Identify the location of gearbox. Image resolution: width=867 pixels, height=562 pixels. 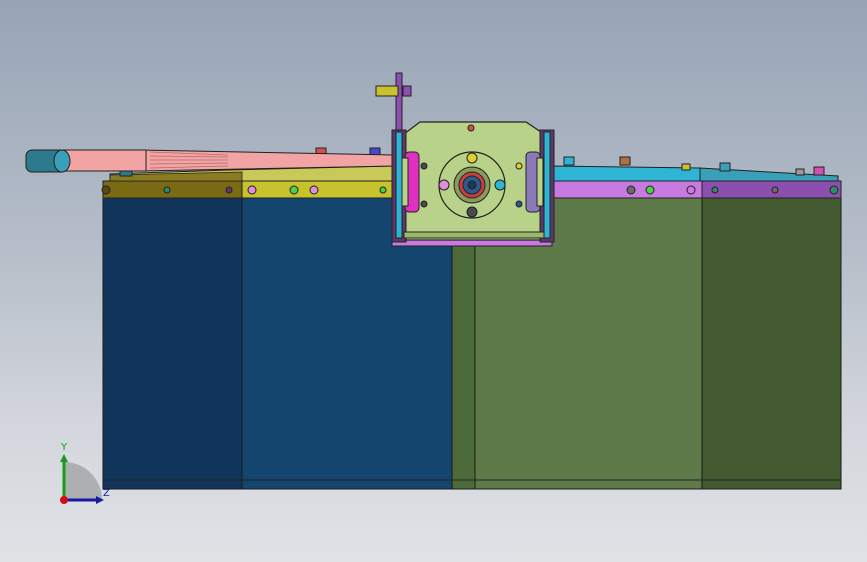
(473, 184).